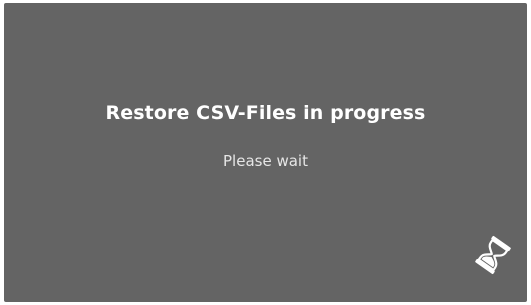 Image resolution: width=531 pixels, height=305 pixels. What do you see at coordinates (265, 161) in the screenshot?
I see `progress-subtitle: Please wait` at bounding box center [265, 161].